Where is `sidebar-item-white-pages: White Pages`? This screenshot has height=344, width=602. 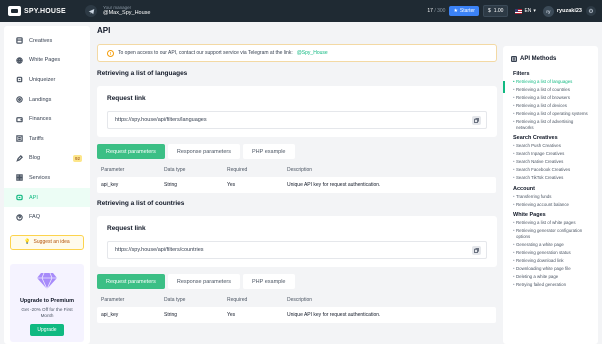
sidebar-item-white-pages: White Pages is located at coordinates (47, 61).